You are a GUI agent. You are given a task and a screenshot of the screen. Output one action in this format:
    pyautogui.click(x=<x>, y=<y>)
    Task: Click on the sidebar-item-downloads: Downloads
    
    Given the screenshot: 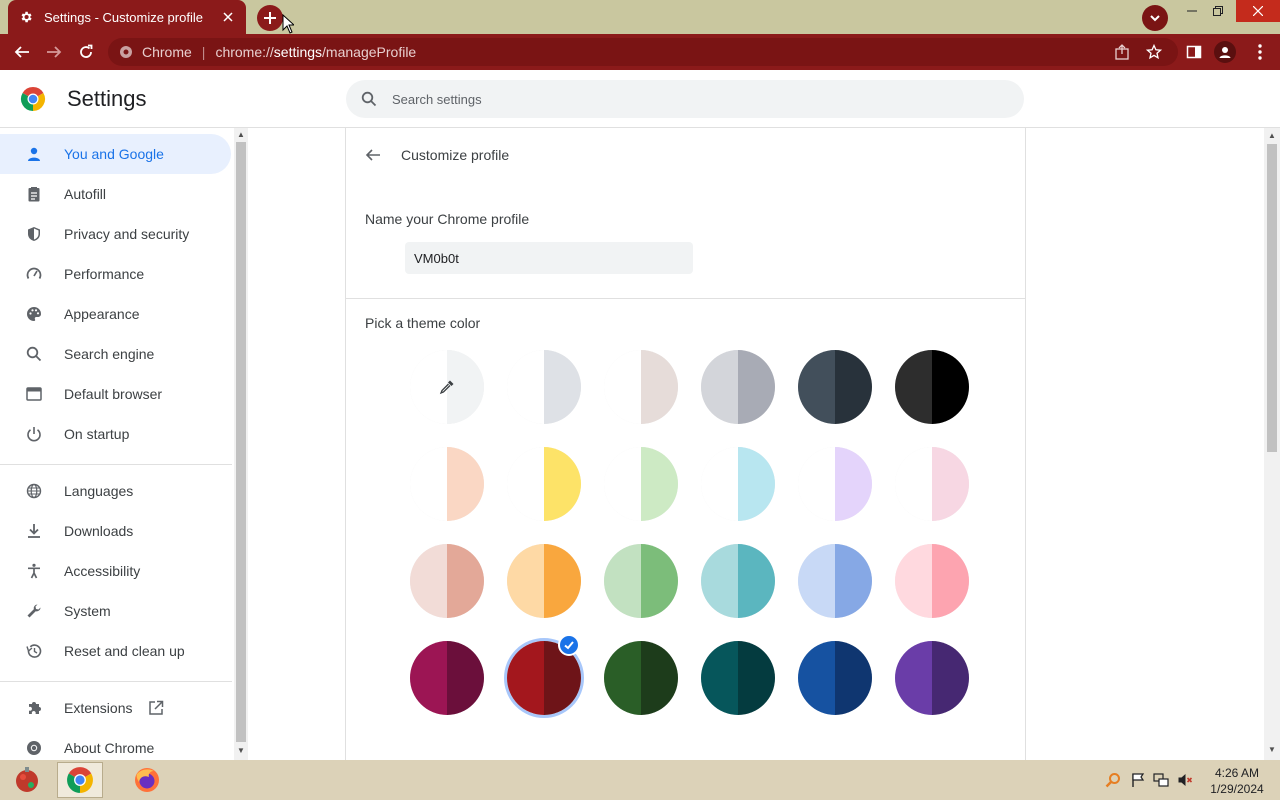 What is the action you would take?
    pyautogui.click(x=116, y=531)
    